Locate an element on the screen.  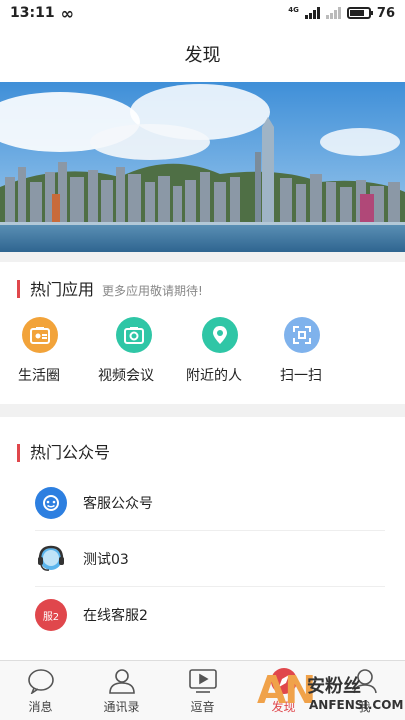
app-label: 视频会议 is located at coordinates (126, 376).